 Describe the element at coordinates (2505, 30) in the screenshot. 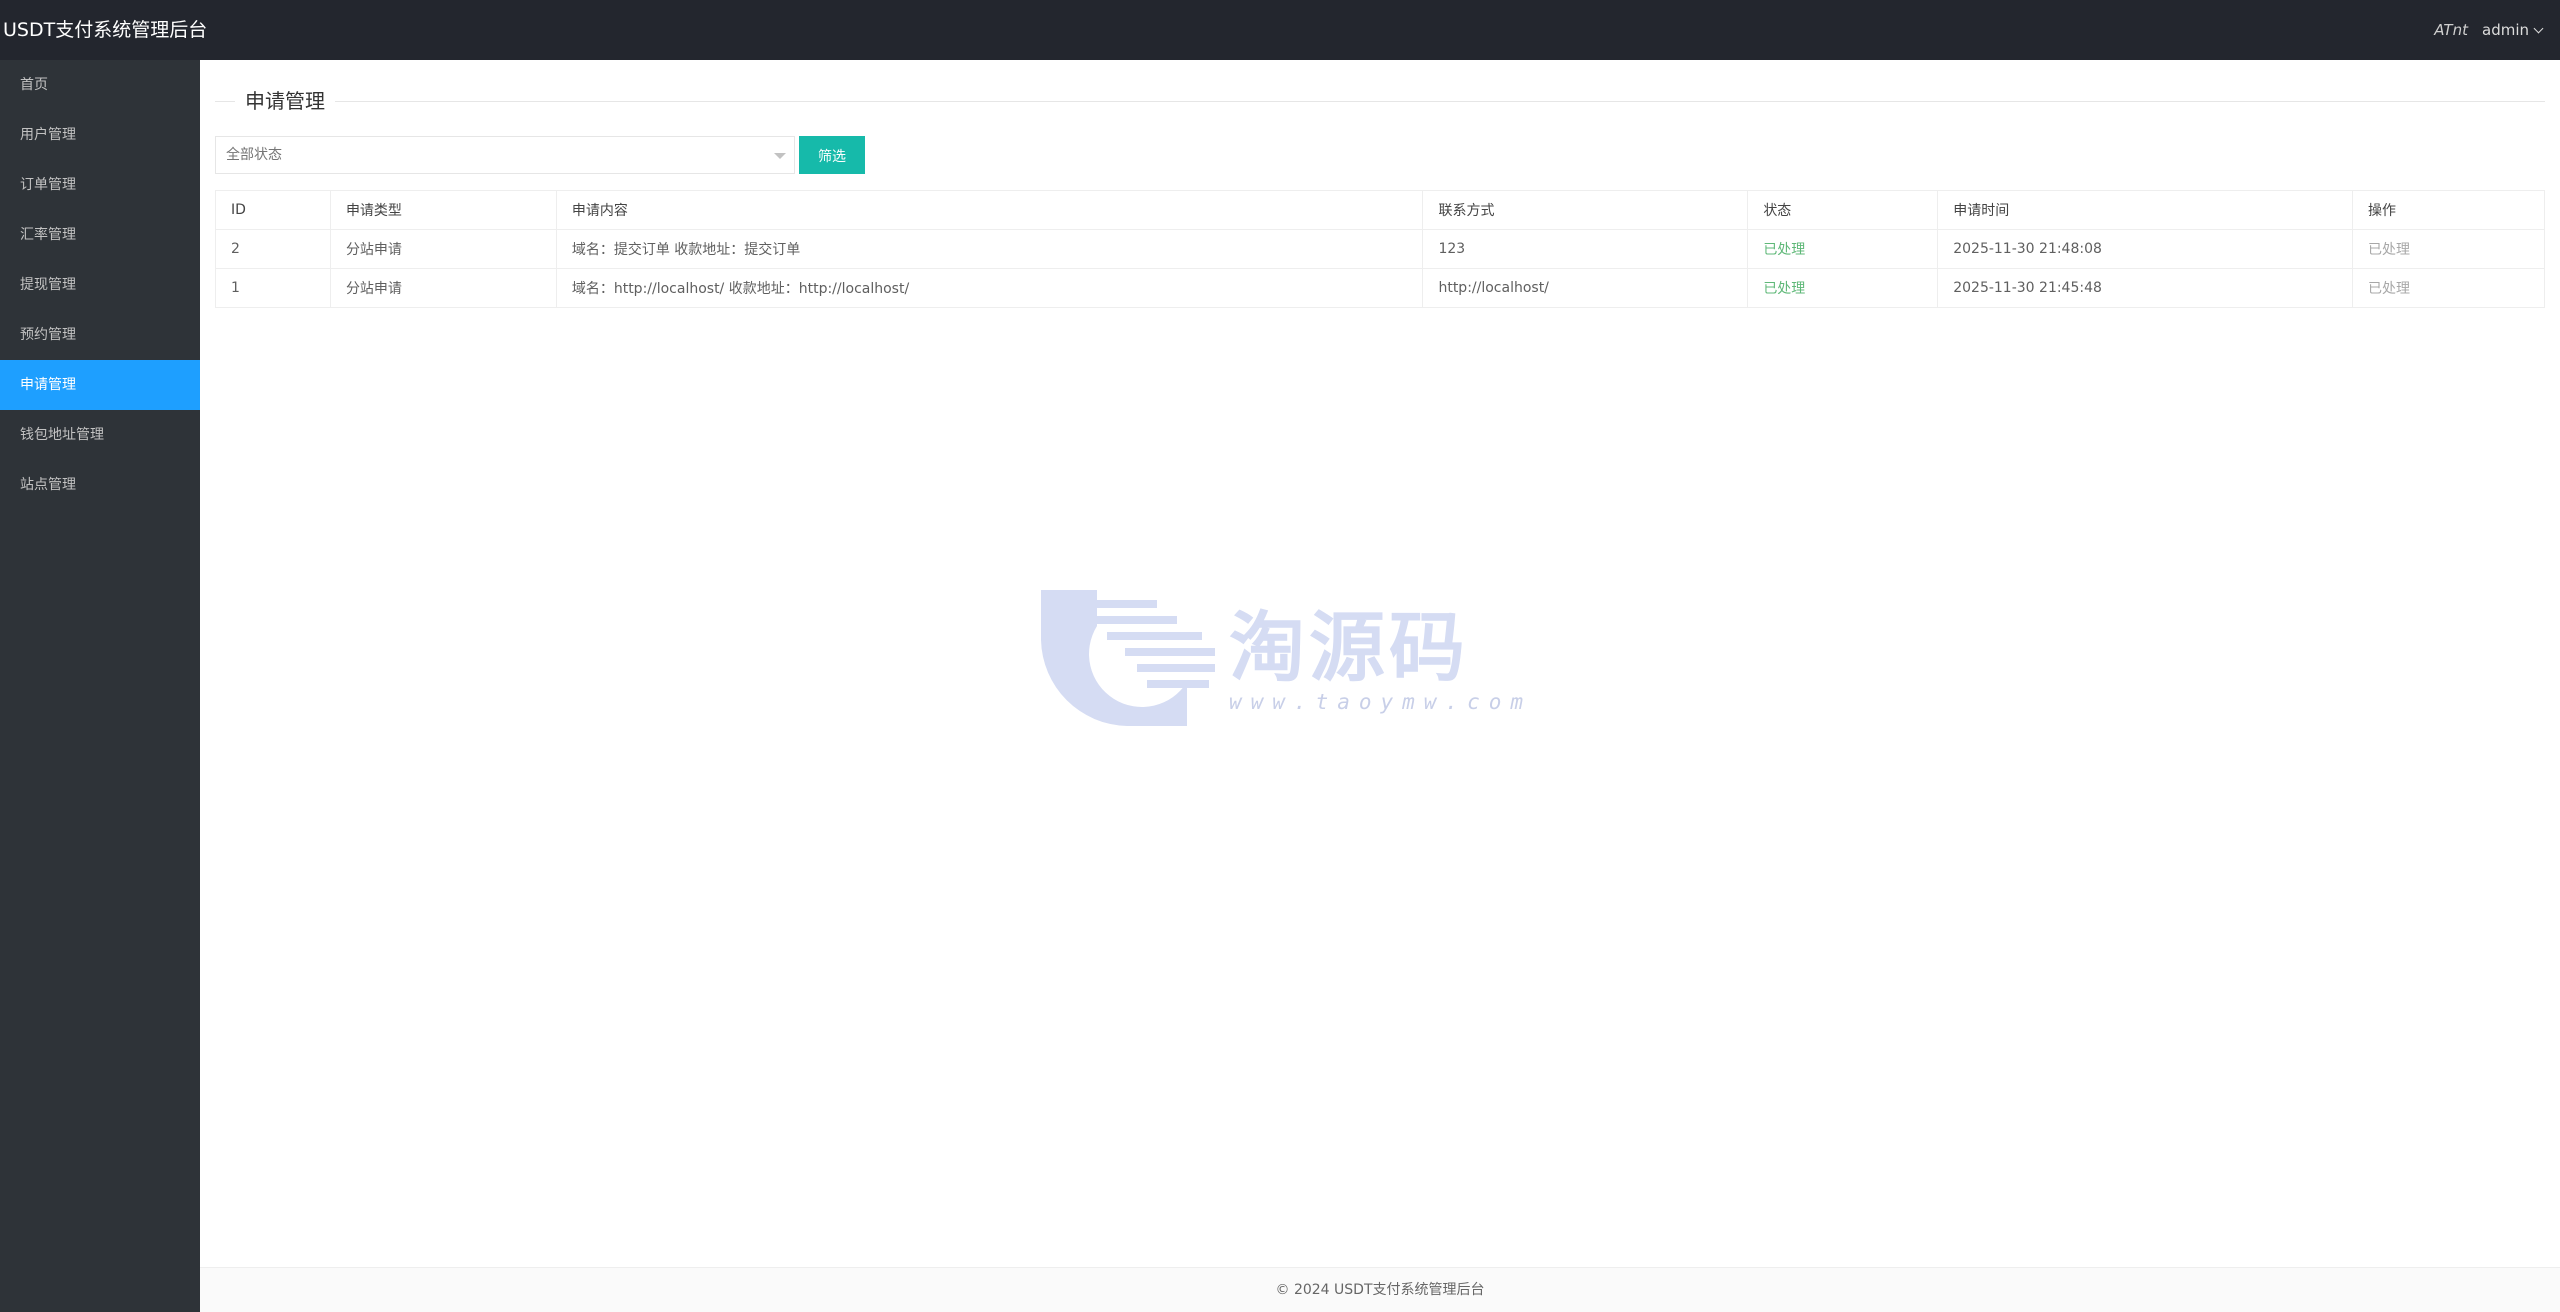

I see `username: admin` at that location.